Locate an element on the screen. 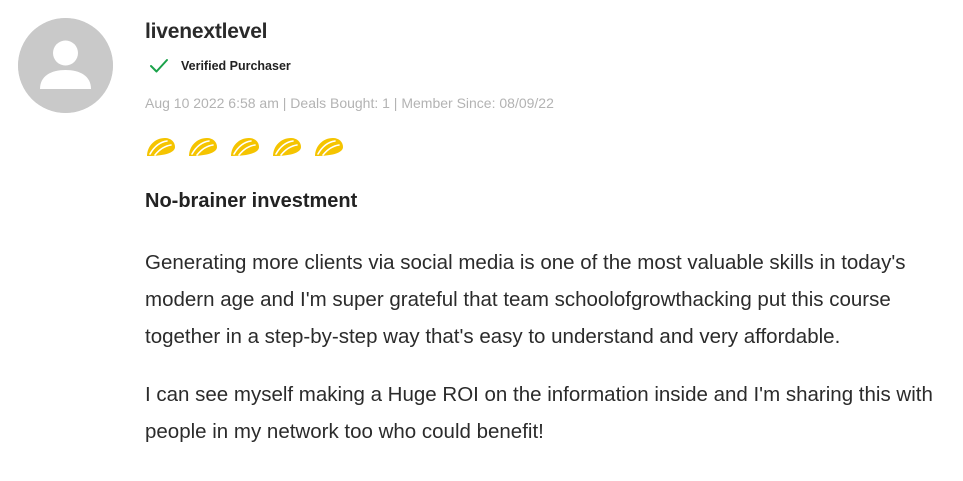 This screenshot has width=963, height=481. review-title: No-brainer investment is located at coordinates (251, 201).